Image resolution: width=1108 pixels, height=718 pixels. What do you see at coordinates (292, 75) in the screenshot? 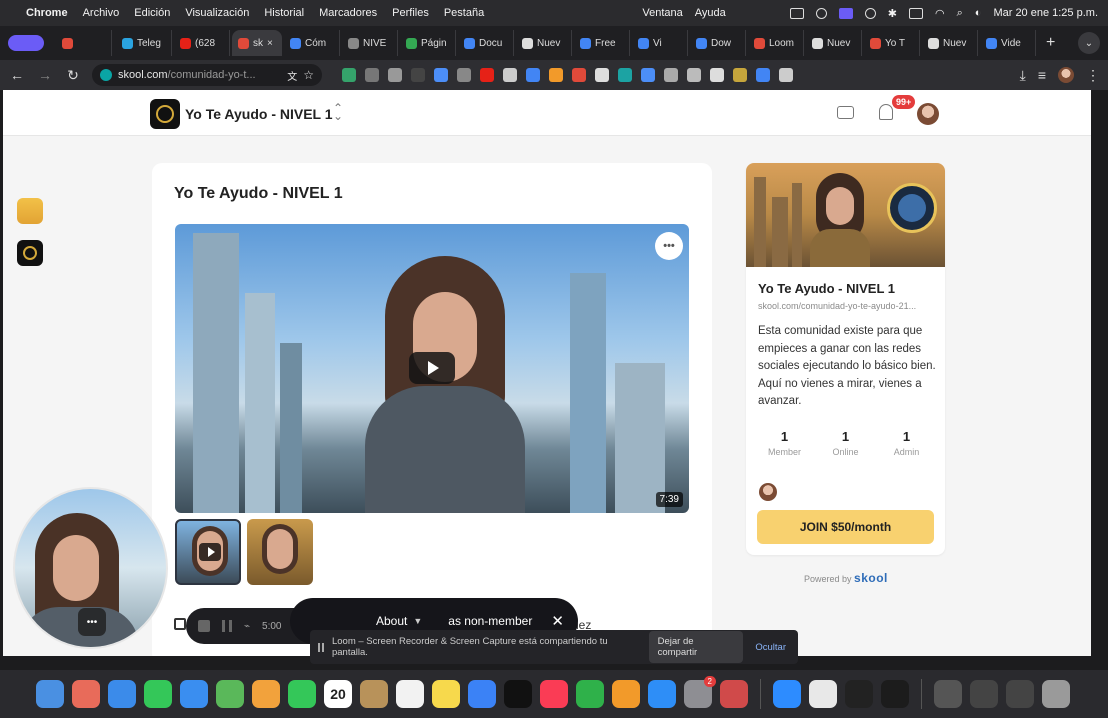
I see `translate-icon: 文` at bounding box center [292, 75].